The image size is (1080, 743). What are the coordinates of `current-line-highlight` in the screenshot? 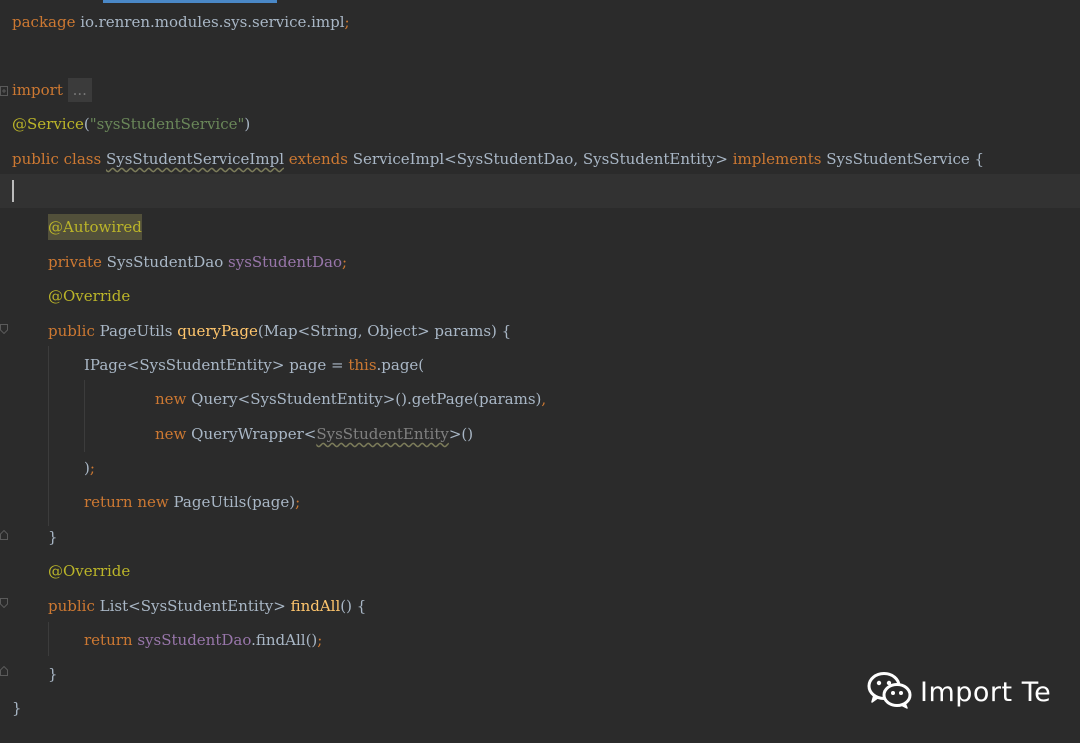 It's located at (540, 191).